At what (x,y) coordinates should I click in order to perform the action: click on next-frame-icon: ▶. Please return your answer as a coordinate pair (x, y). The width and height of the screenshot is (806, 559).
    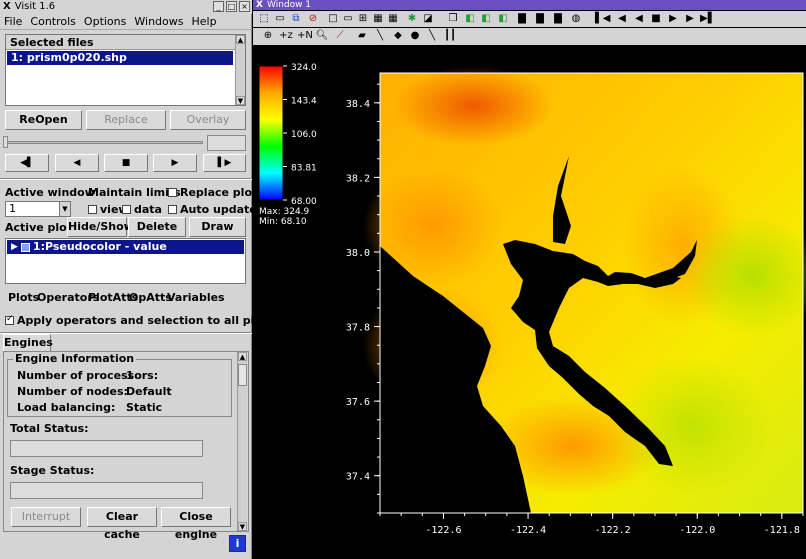
    Looking at the image, I should click on (690, 19).